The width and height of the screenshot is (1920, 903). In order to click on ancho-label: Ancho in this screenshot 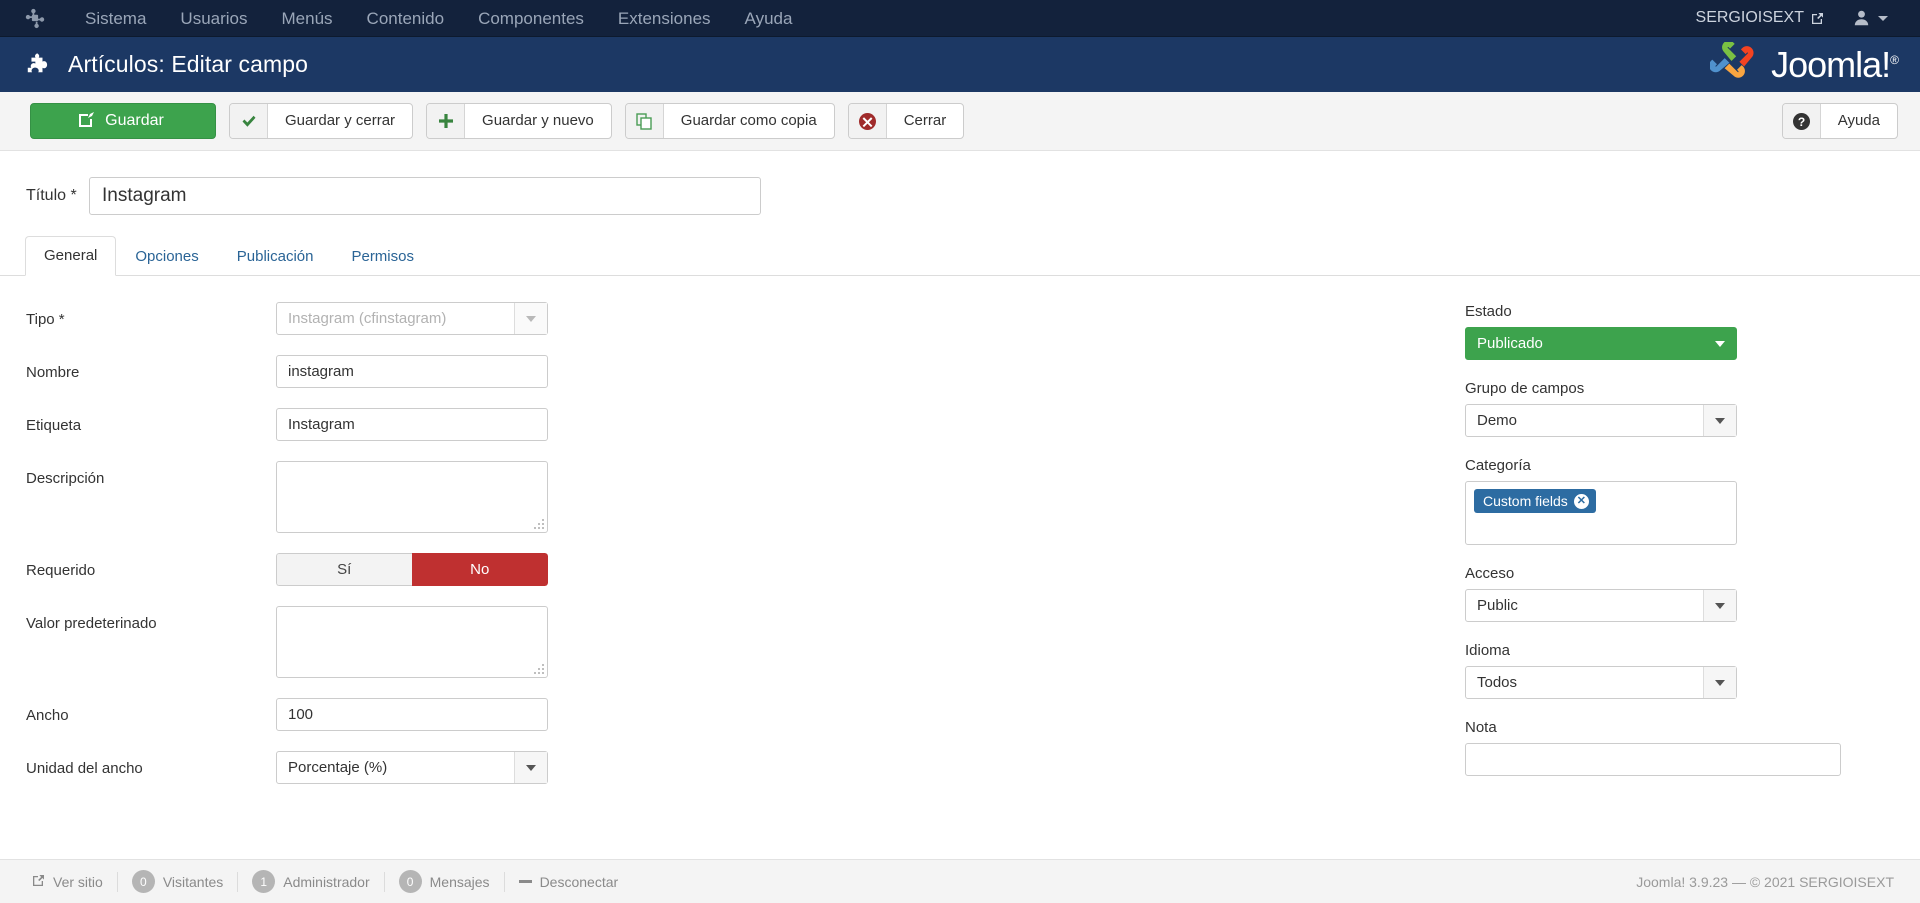, I will do `click(47, 715)`.